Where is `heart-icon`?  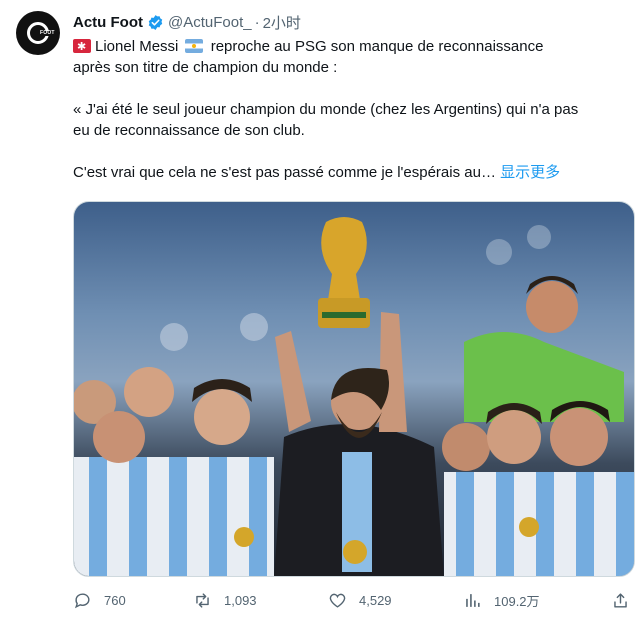 heart-icon is located at coordinates (337, 600).